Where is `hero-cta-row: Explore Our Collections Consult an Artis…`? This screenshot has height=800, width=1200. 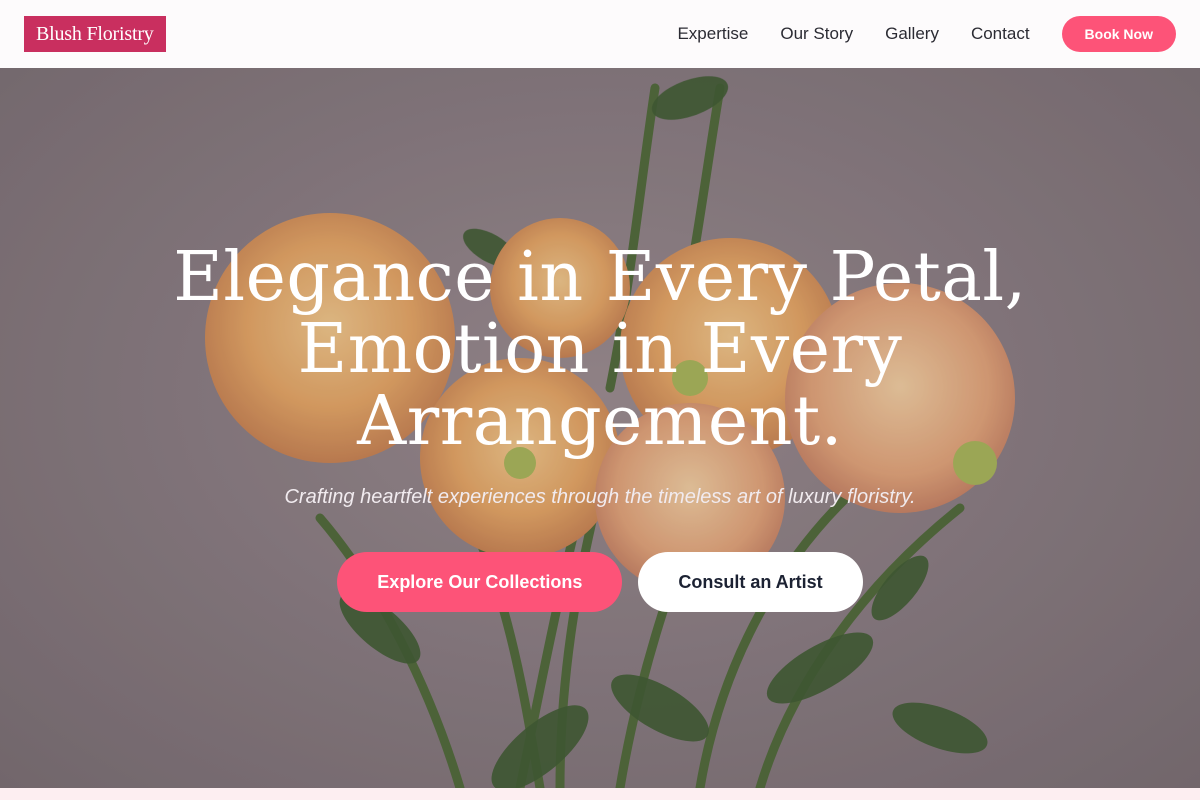 hero-cta-row: Explore Our Collections Consult an Artis… is located at coordinates (600, 582).